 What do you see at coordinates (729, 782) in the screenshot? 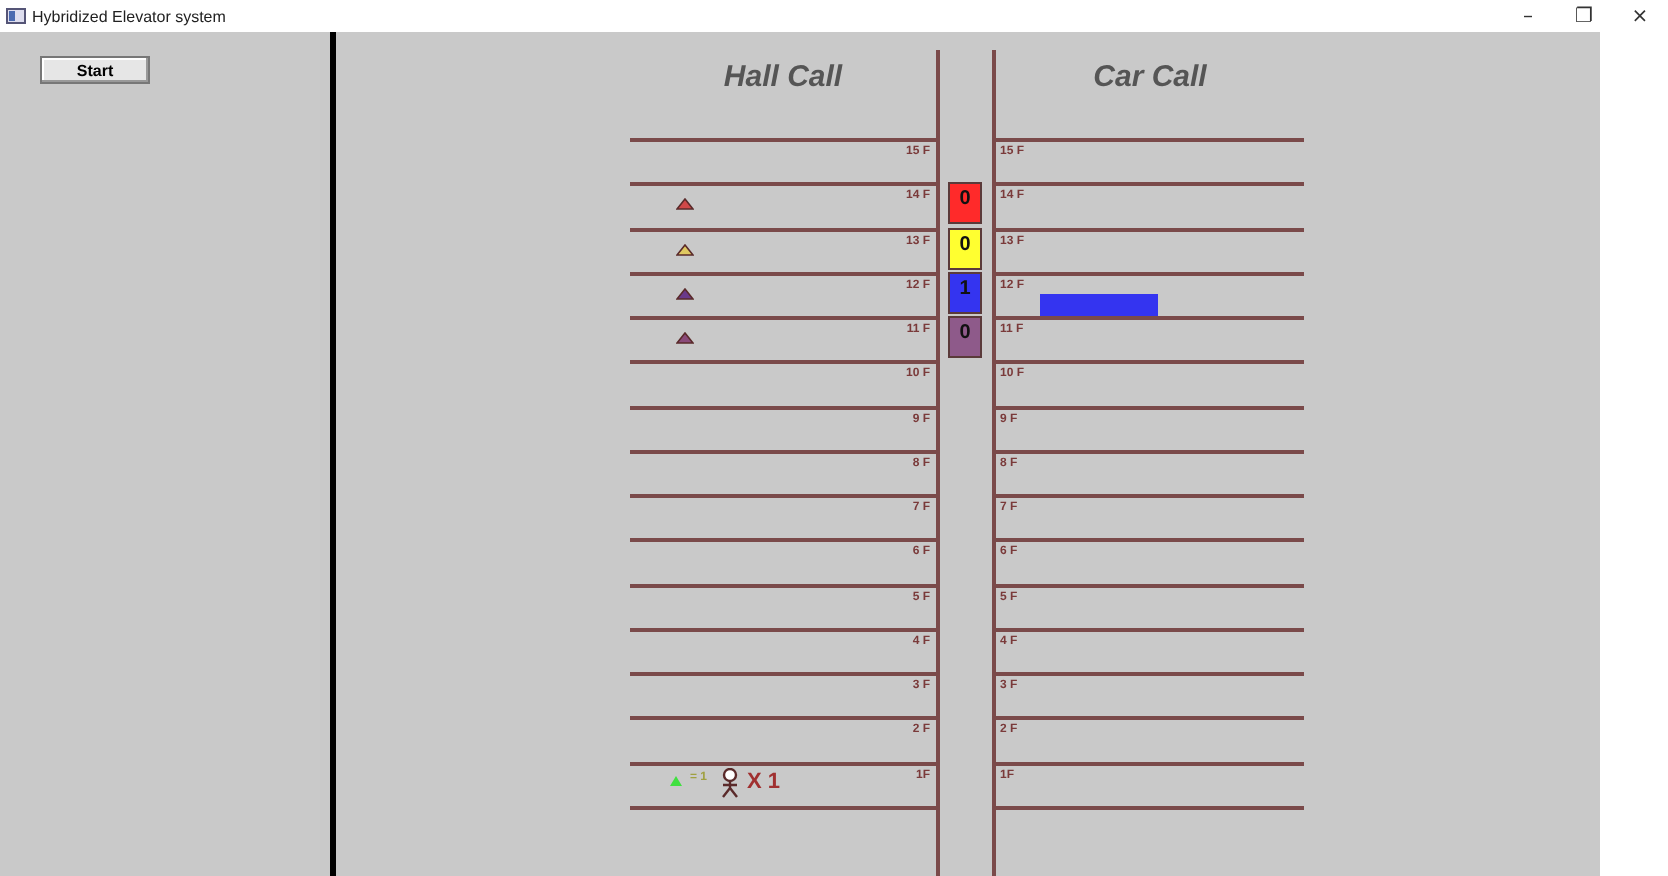
I see `person-icon` at bounding box center [729, 782].